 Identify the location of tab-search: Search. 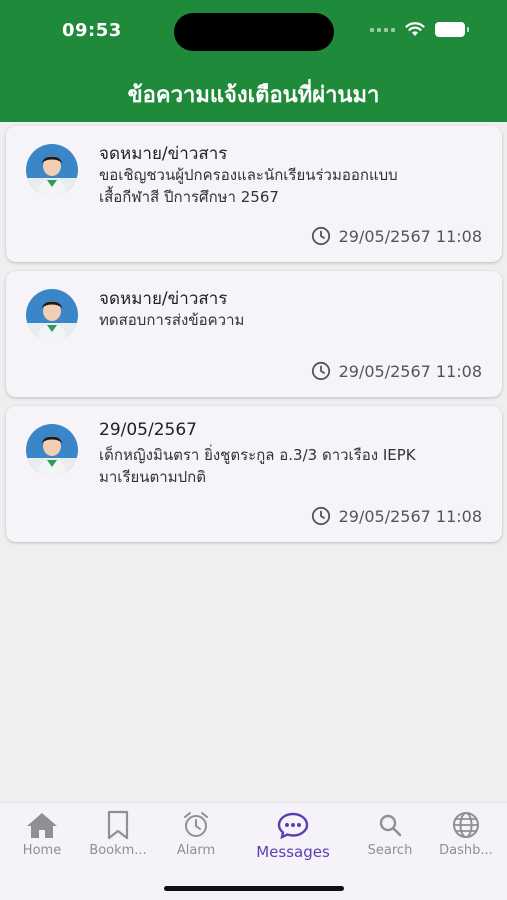
(390, 833).